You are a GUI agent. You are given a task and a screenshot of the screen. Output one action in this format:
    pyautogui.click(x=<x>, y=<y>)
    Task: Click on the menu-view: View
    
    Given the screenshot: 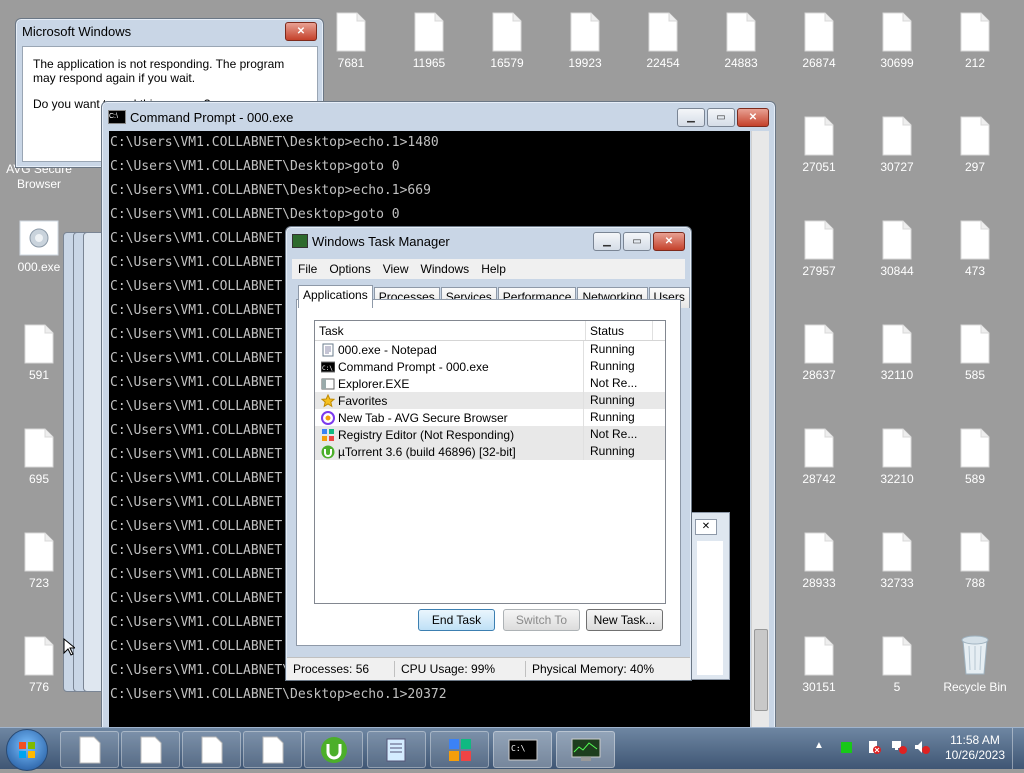 What is the action you would take?
    pyautogui.click(x=396, y=269)
    